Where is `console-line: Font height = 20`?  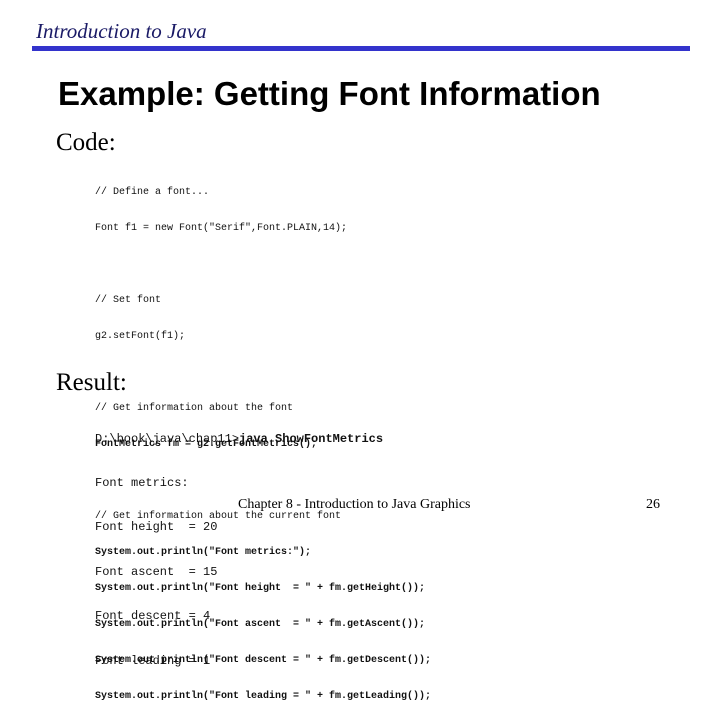
console-line: Font height = 20 is located at coordinates (156, 527).